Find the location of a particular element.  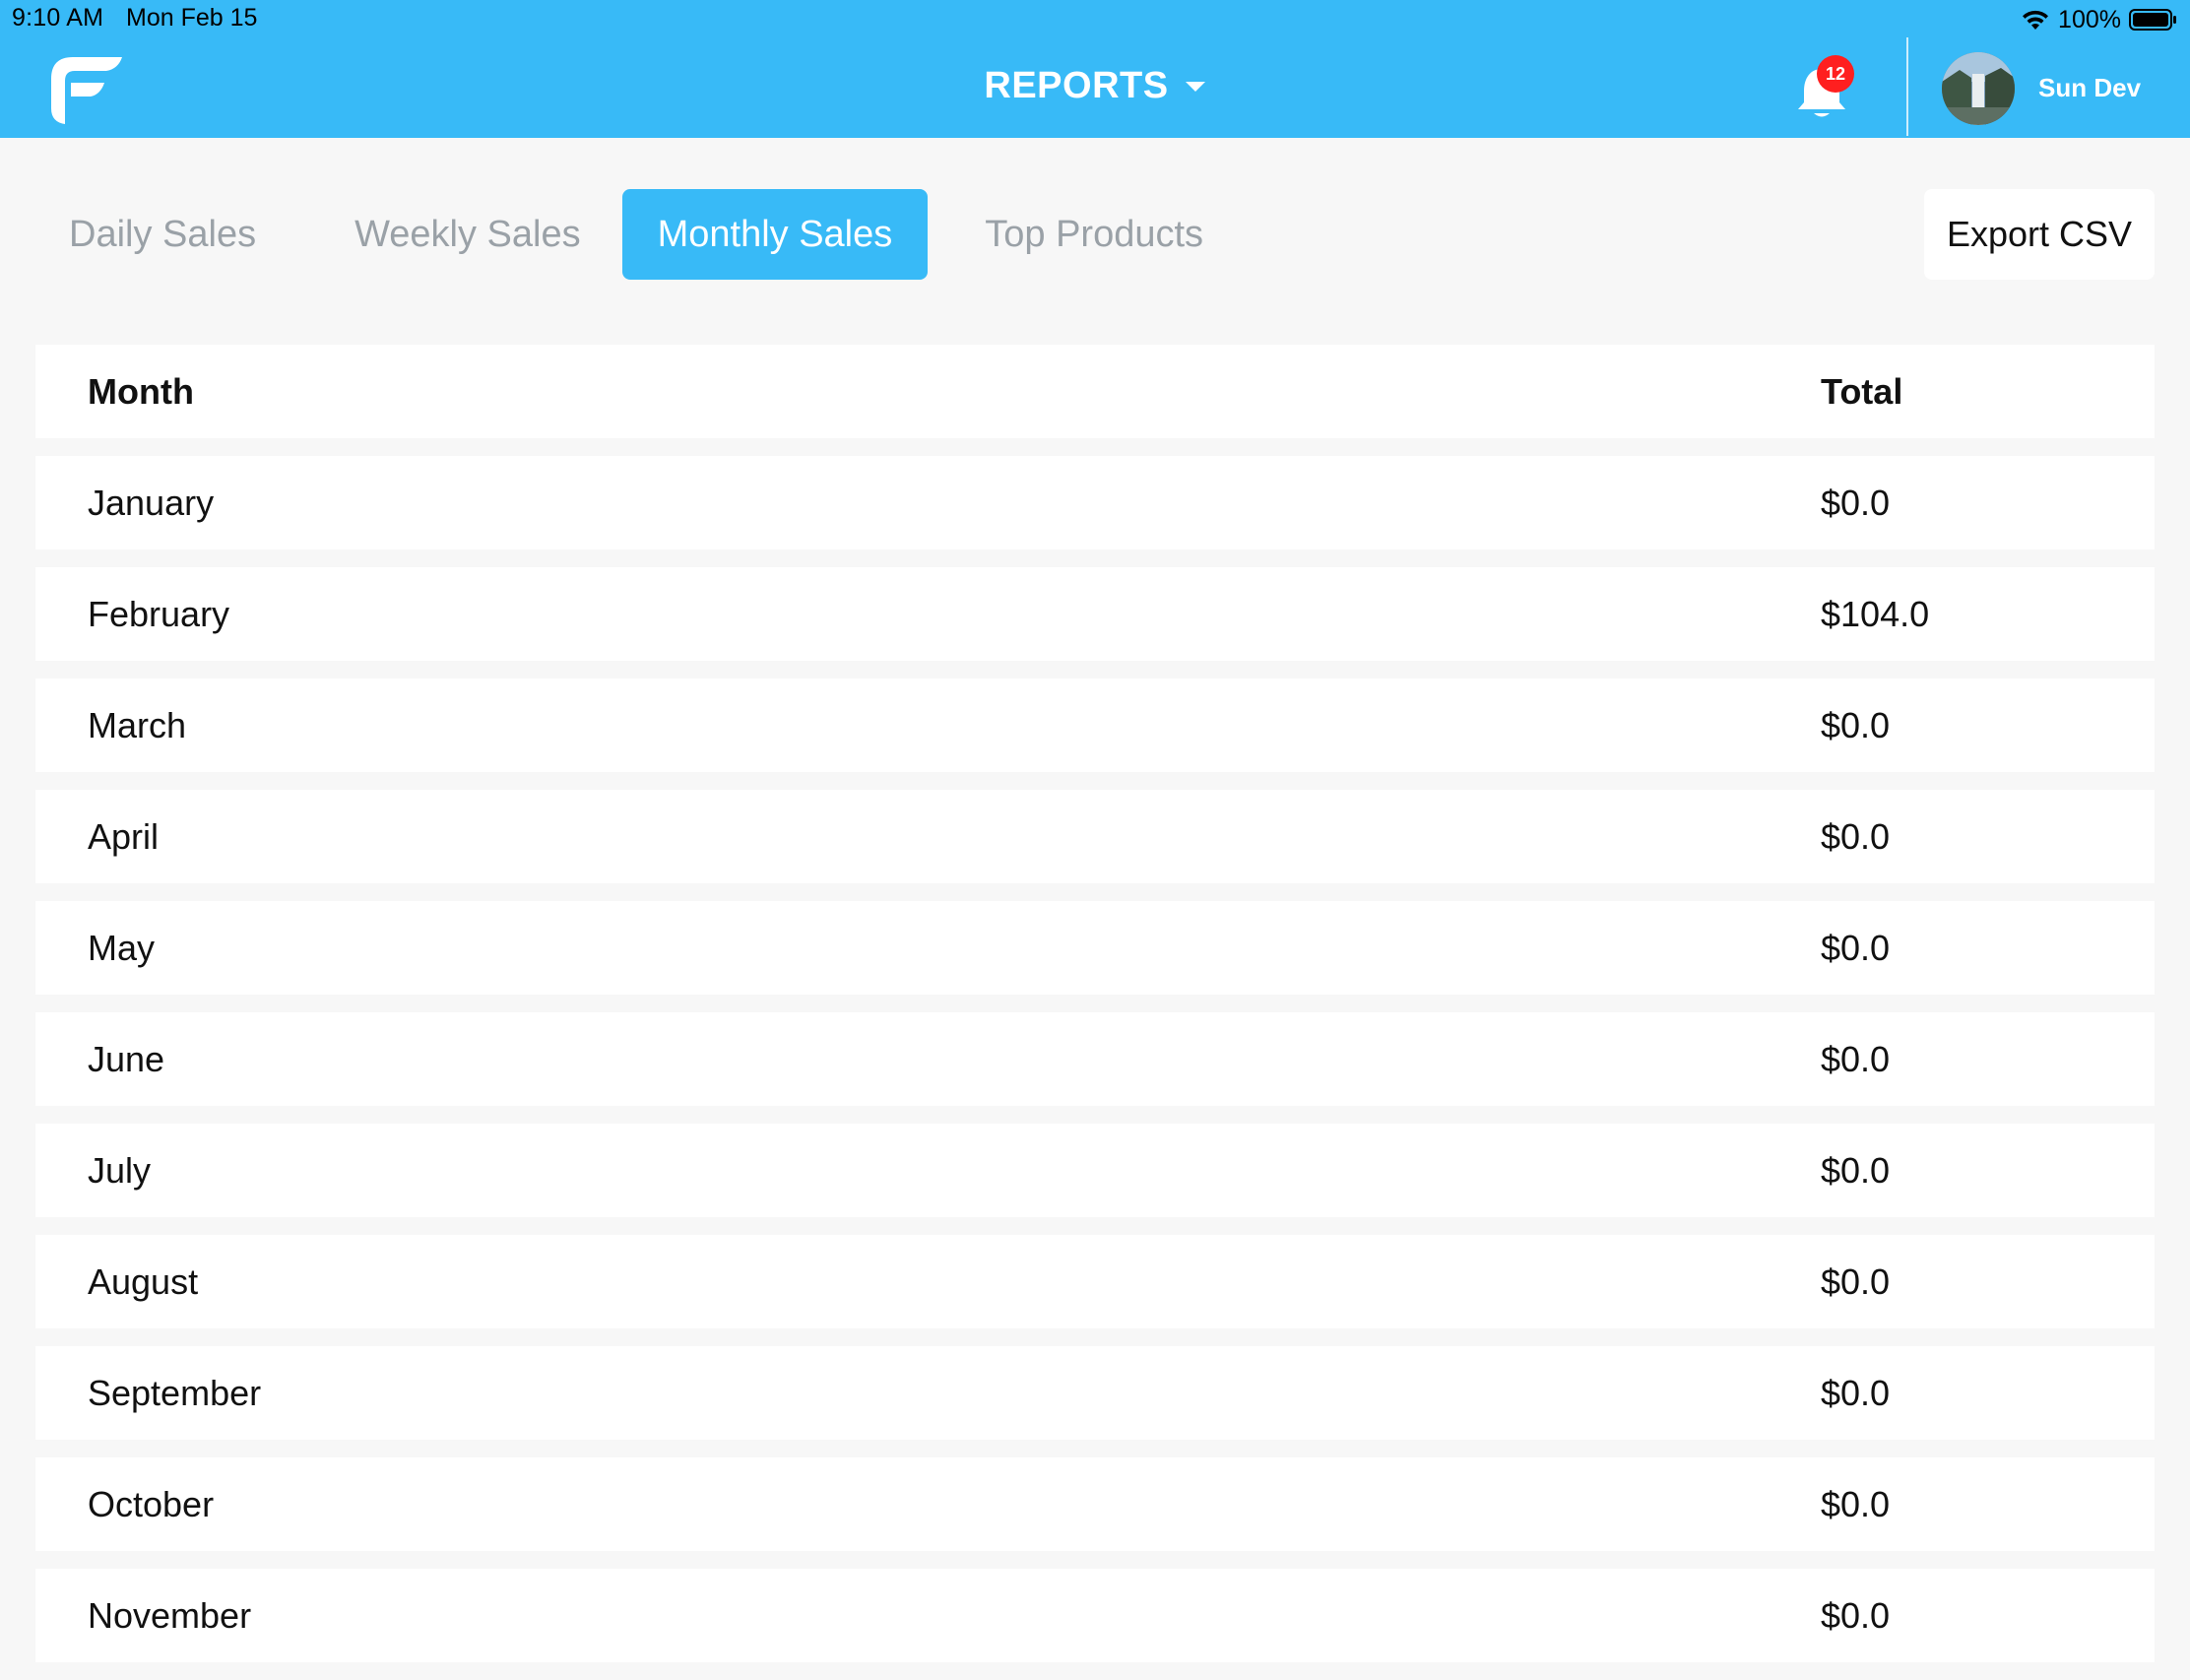

header-divider is located at coordinates (1907, 86).